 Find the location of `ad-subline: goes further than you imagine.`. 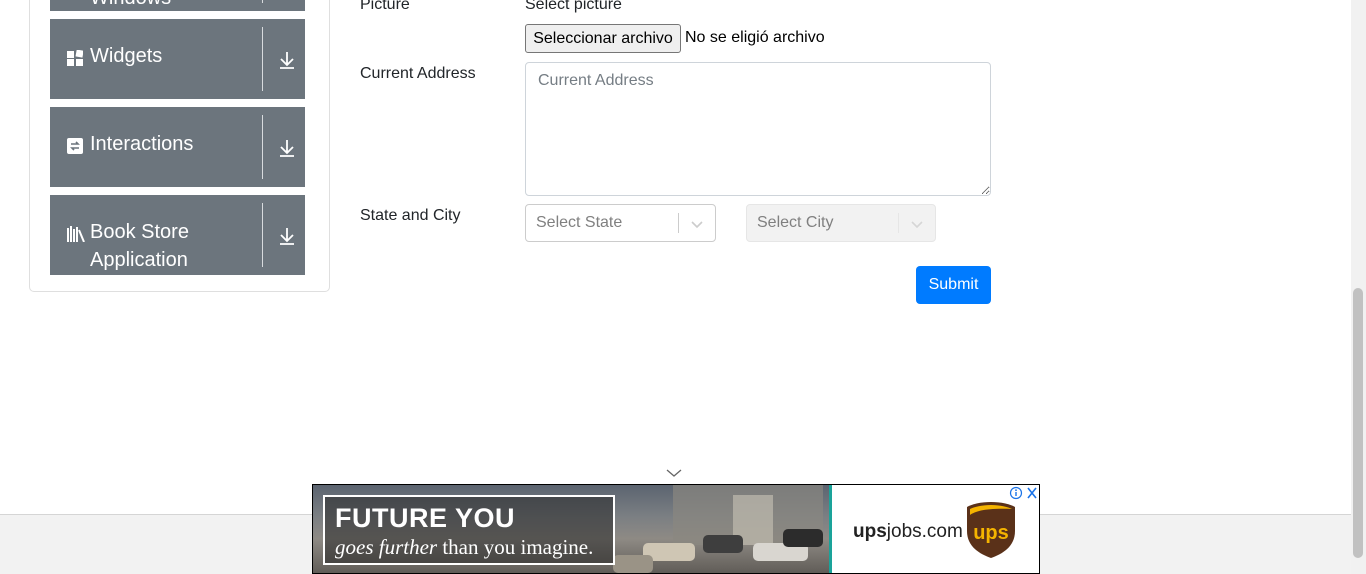

ad-subline: goes further than you imagine. is located at coordinates (464, 547).